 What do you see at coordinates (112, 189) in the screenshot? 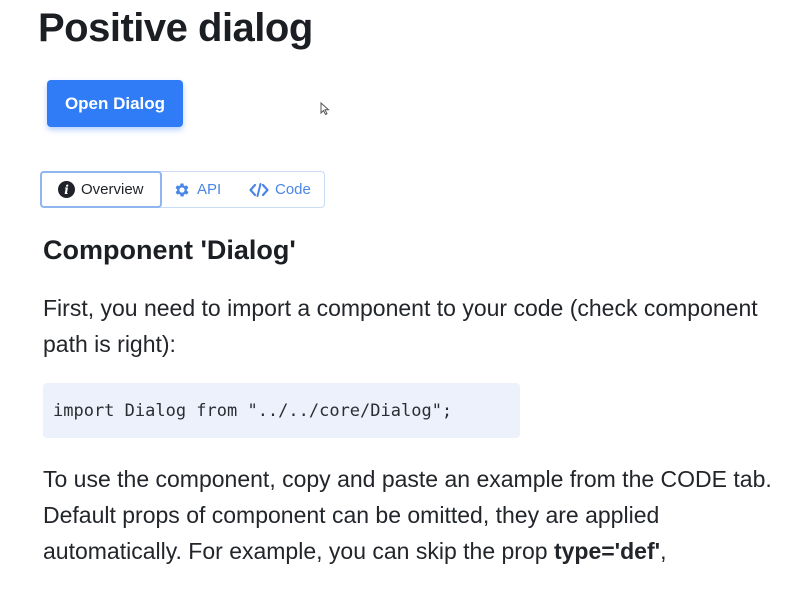
I see `tab-overview-label: Overview` at bounding box center [112, 189].